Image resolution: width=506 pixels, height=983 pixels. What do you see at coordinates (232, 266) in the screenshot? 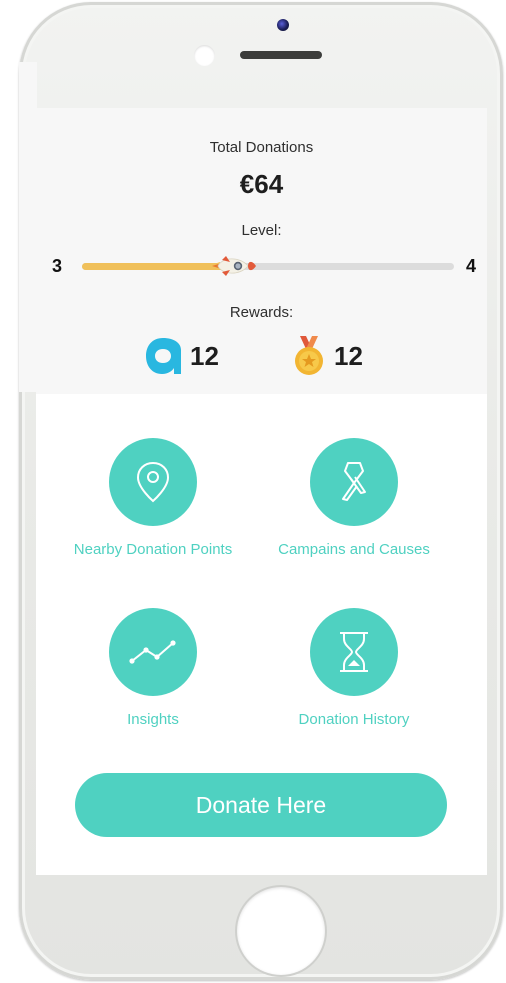
I see `rocket-icon` at bounding box center [232, 266].